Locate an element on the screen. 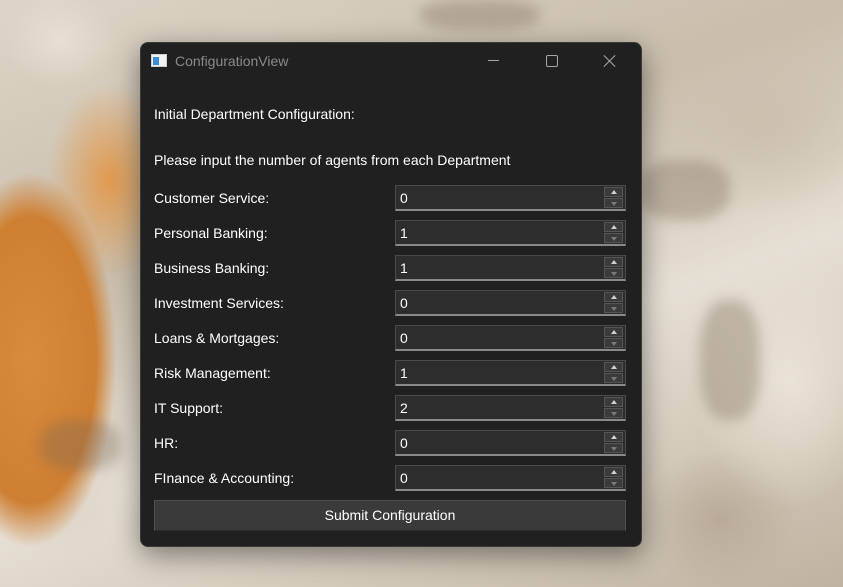 Image resolution: width=843 pixels, height=587 pixels. maximize-icon is located at coordinates (552, 61).